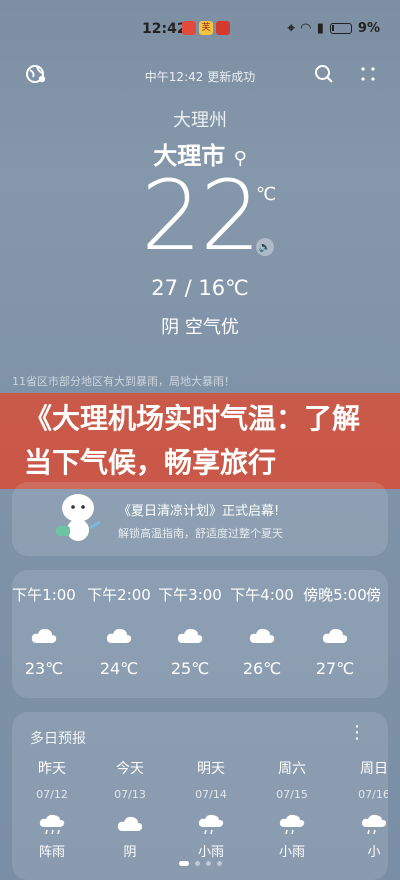 The image size is (400, 880). What do you see at coordinates (119, 595) in the screenshot?
I see `hour-time: 下午2:00` at bounding box center [119, 595].